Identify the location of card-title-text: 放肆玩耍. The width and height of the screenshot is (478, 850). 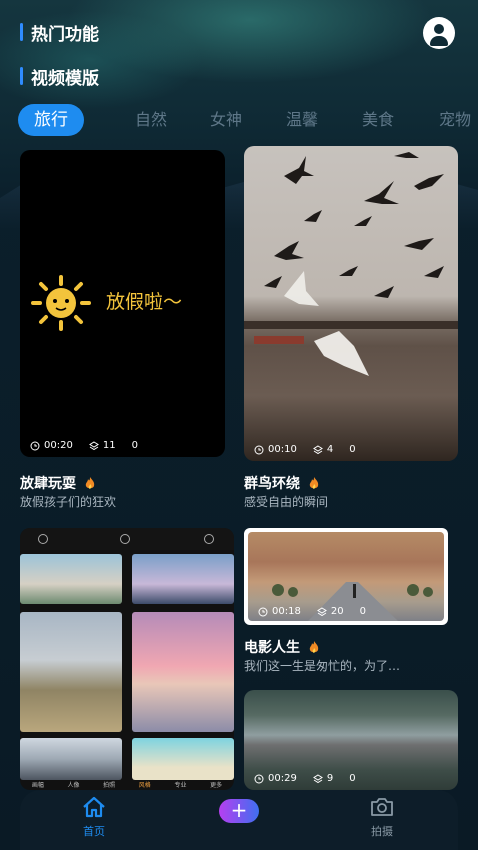
(48, 484).